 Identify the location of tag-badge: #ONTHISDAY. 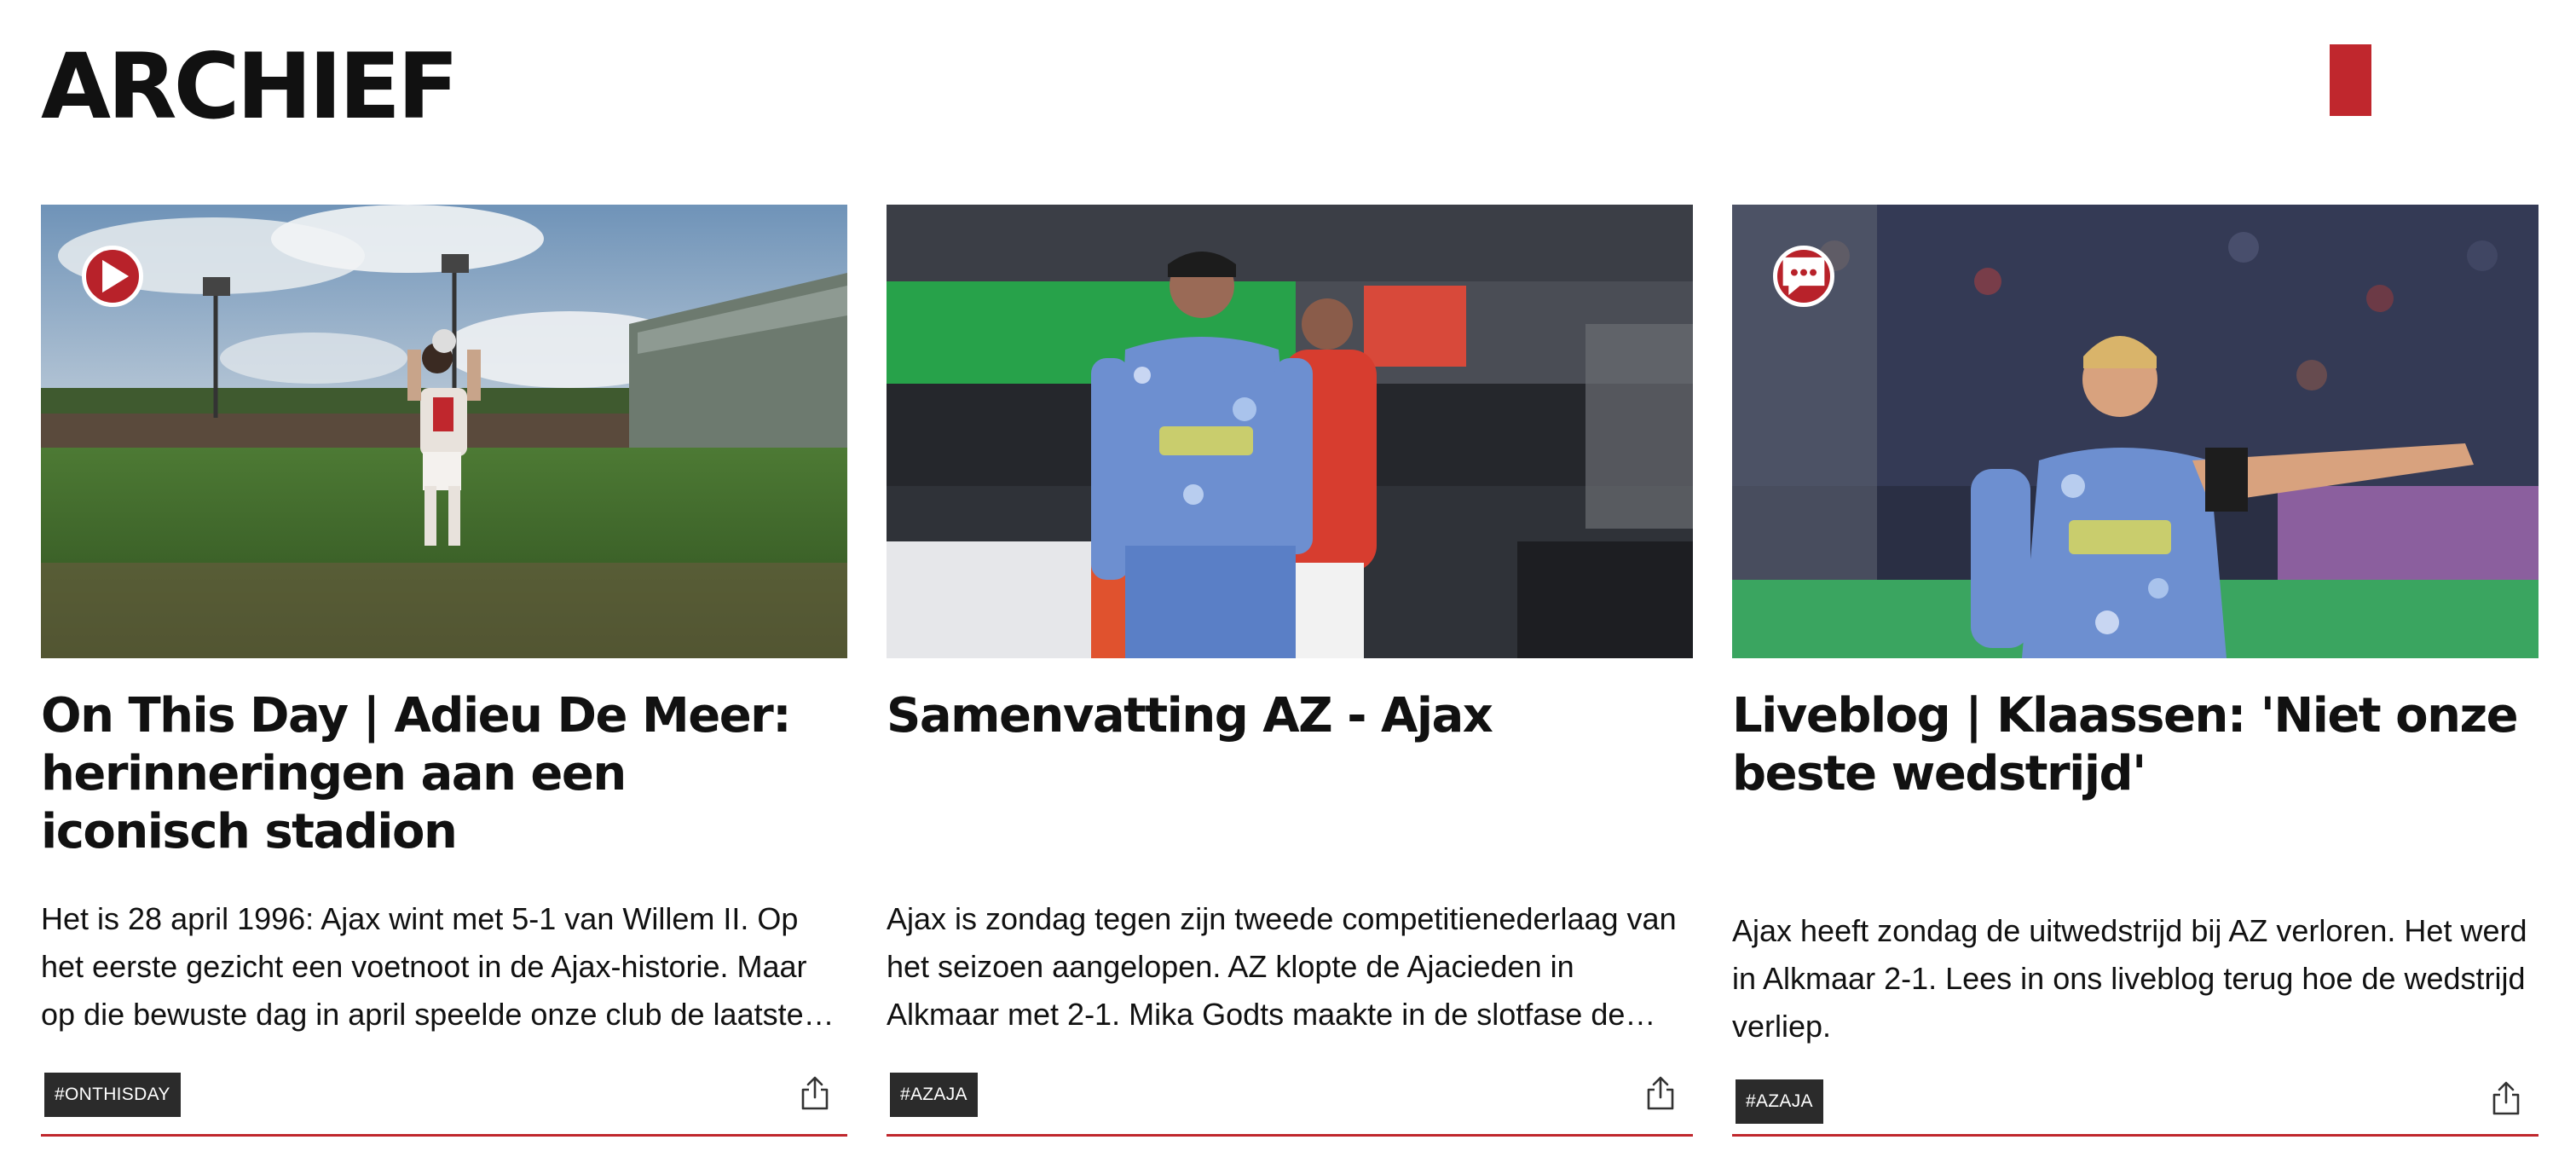
(112, 1095).